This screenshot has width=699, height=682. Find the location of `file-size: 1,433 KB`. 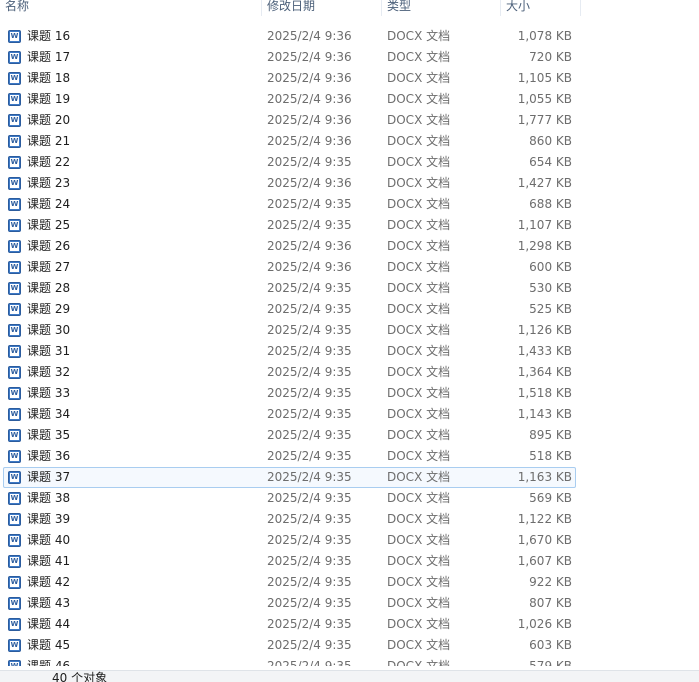

file-size: 1,433 KB is located at coordinates (544, 351).